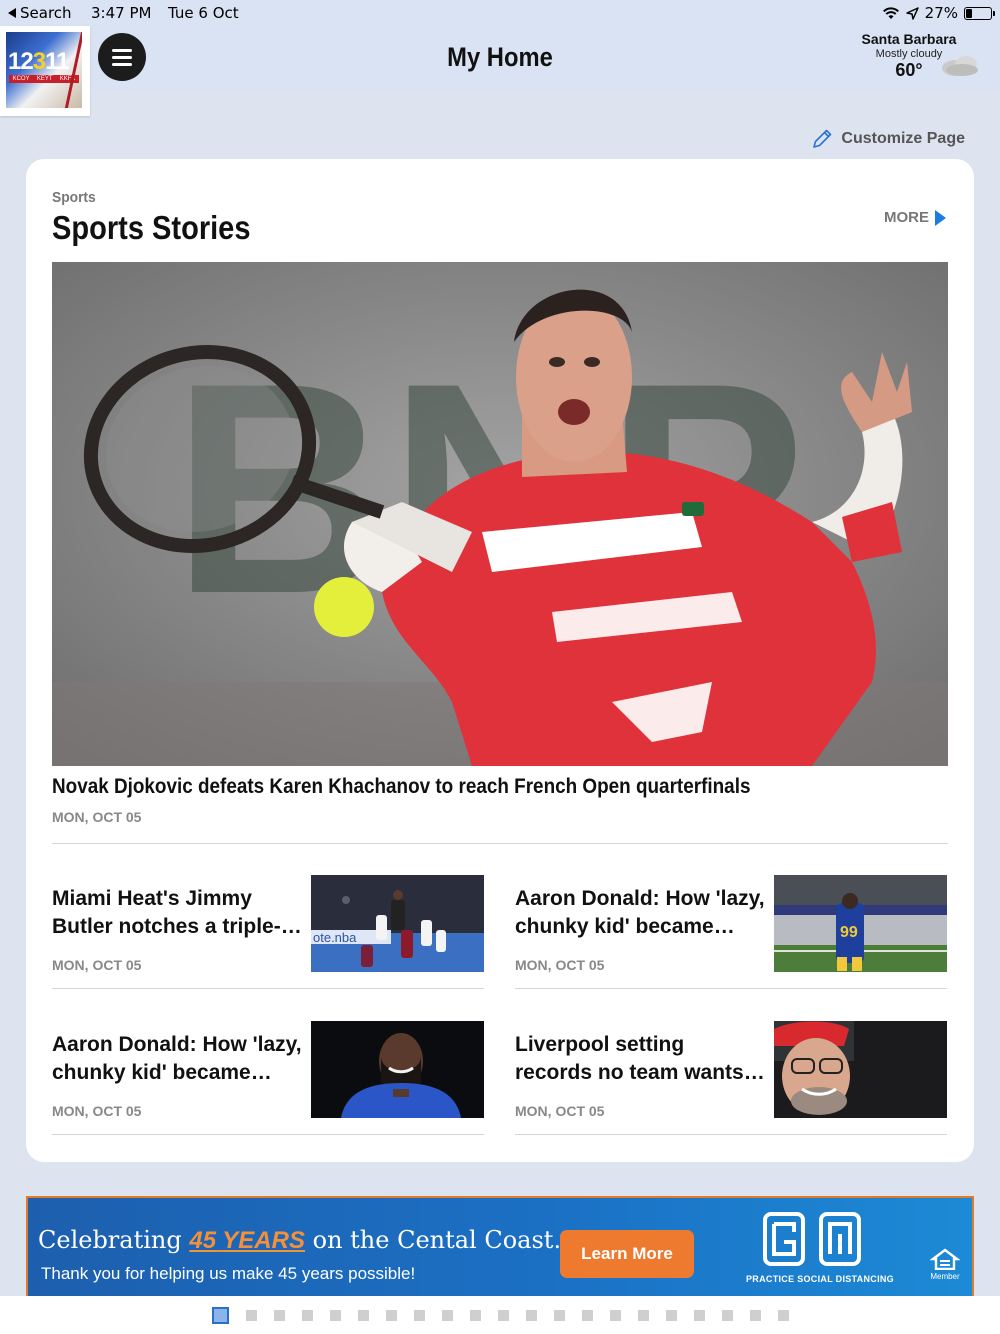  I want to click on logo-number-3: 3, so click(39, 61).